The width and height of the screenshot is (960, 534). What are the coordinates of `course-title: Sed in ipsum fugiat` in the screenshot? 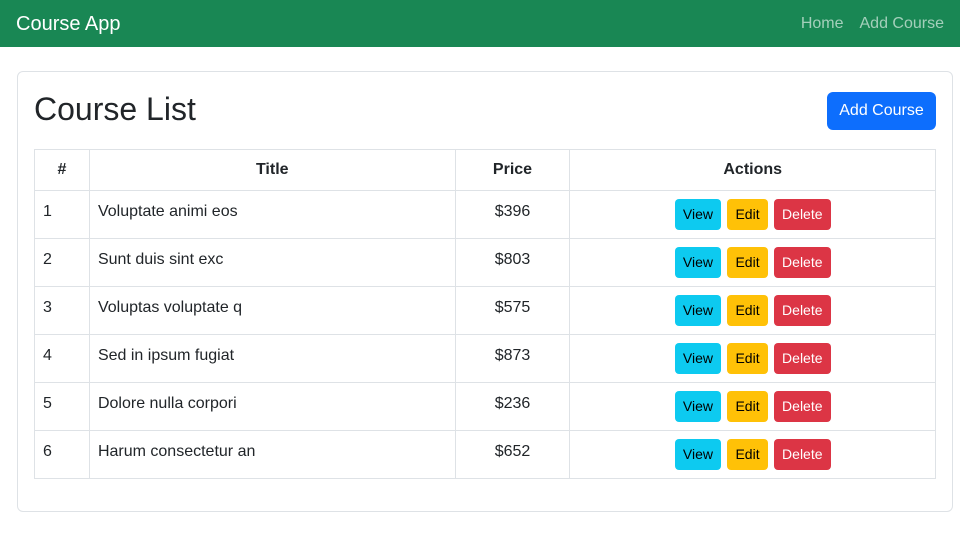 It's located at (272, 358).